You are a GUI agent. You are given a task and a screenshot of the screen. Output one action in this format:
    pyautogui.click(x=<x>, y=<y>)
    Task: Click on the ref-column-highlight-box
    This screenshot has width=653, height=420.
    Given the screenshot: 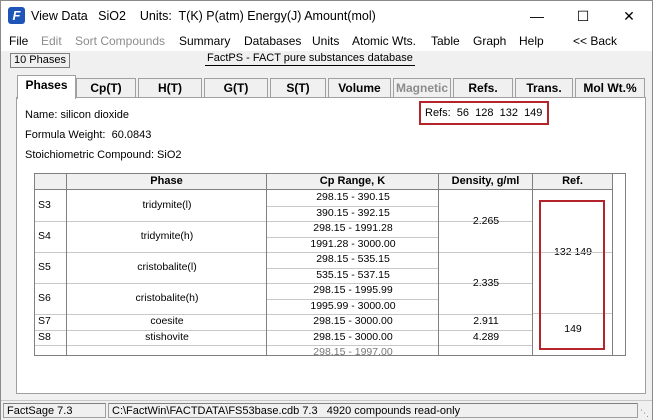 What is the action you would take?
    pyautogui.click(x=572, y=275)
    